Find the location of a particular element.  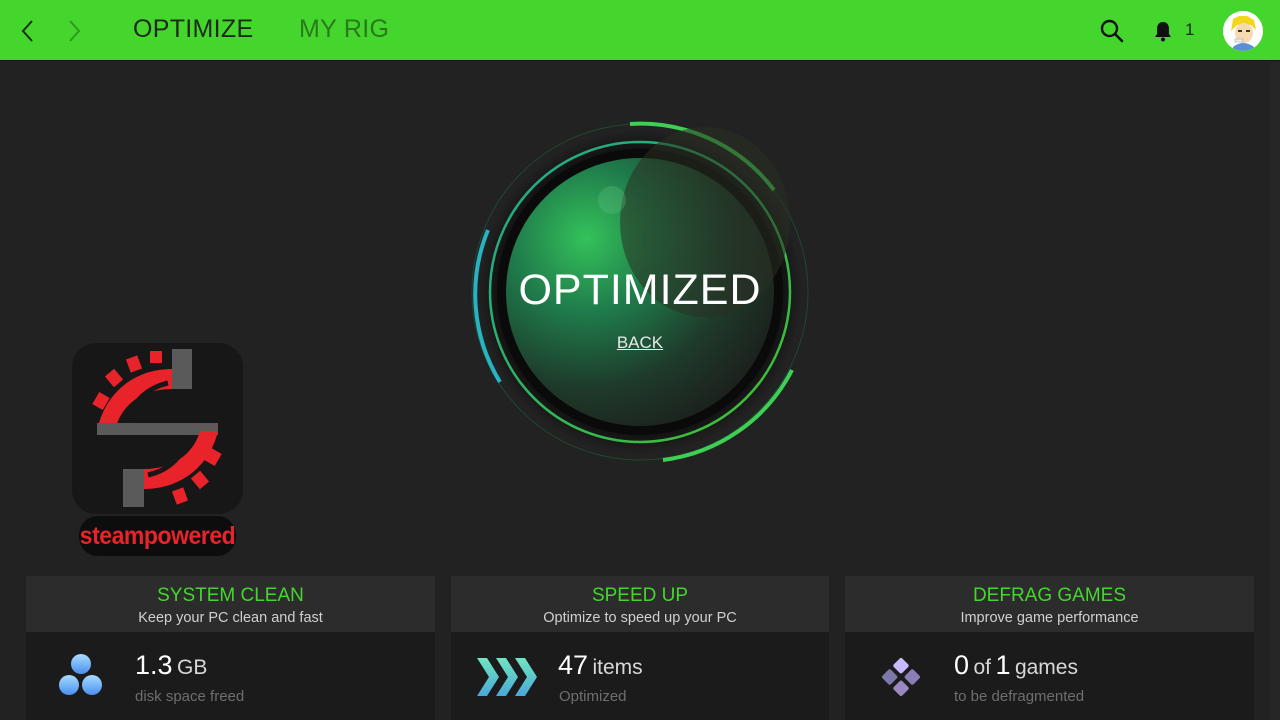

card-title: SPEED UP is located at coordinates (640, 595).